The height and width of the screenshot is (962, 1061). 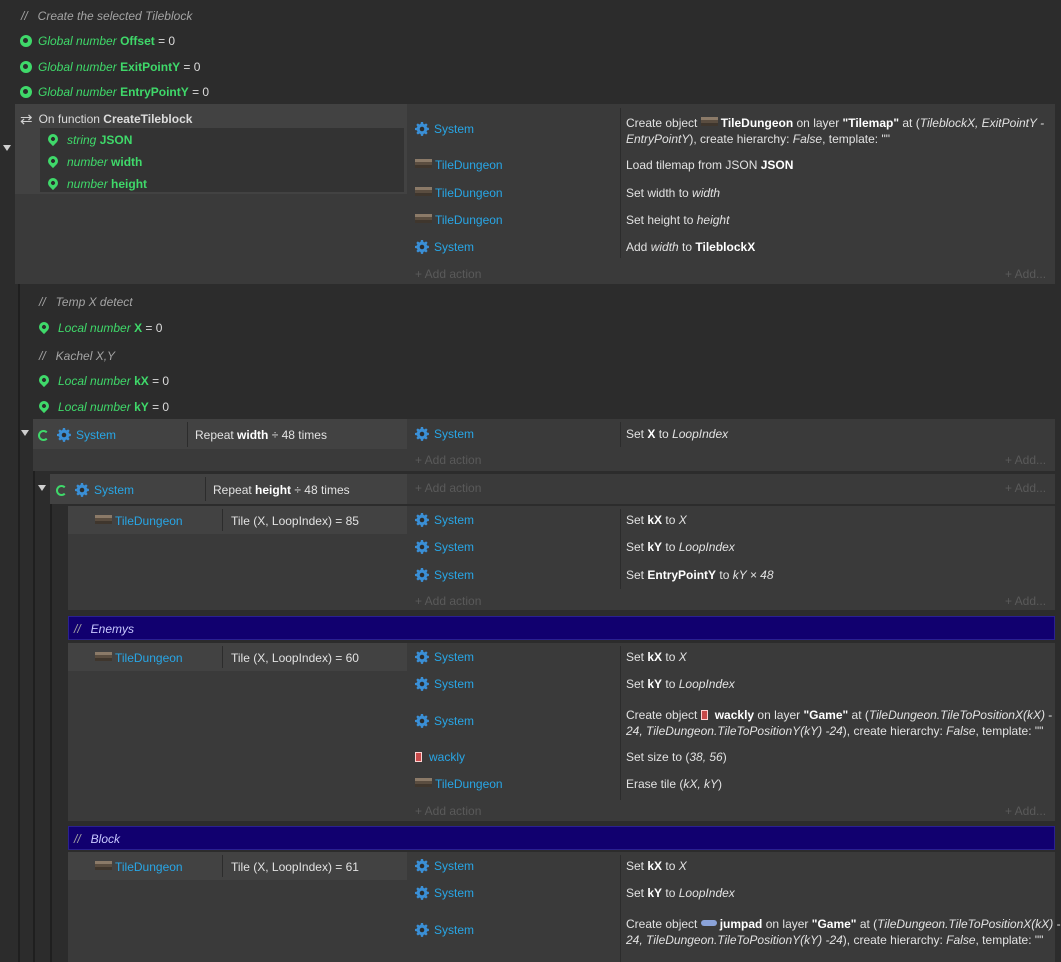 What do you see at coordinates (102, 380) in the screenshot?
I see `local-var-kx: Local number kX = 0` at bounding box center [102, 380].